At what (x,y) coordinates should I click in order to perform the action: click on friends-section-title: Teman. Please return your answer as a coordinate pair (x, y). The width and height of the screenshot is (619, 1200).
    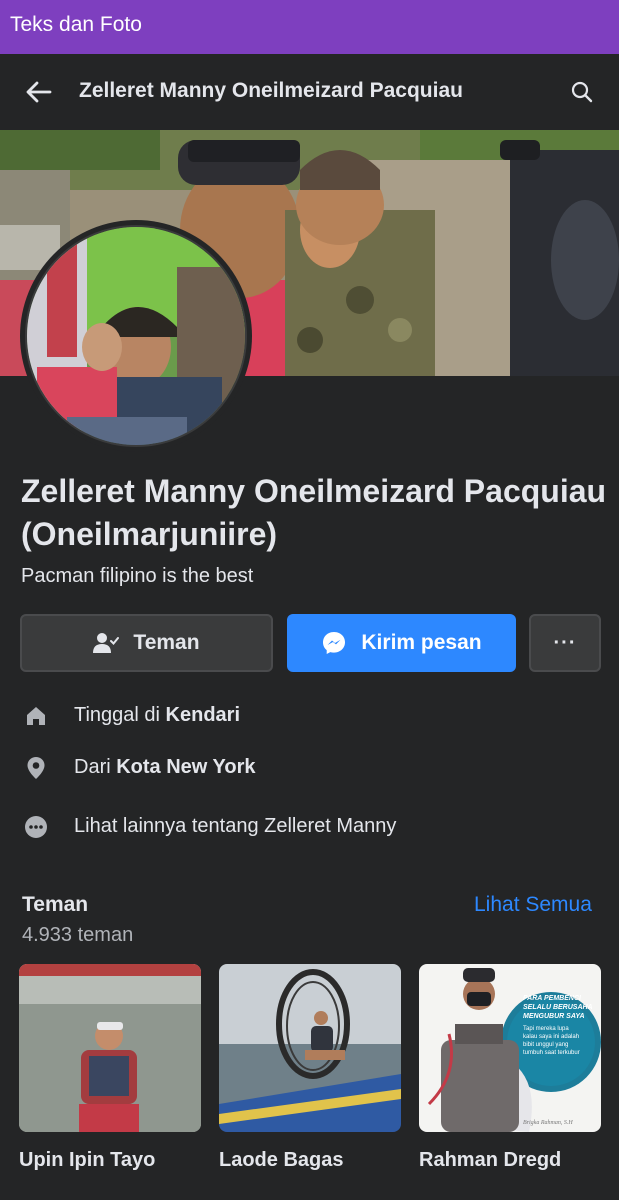
    Looking at the image, I should click on (55, 904).